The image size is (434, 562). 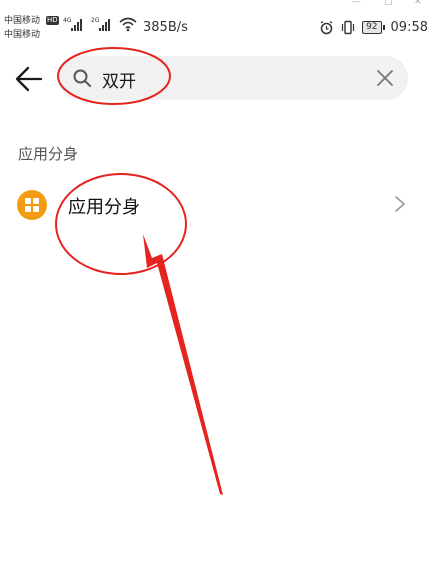 I want to click on battery-indicator: 92, so click(x=373, y=27).